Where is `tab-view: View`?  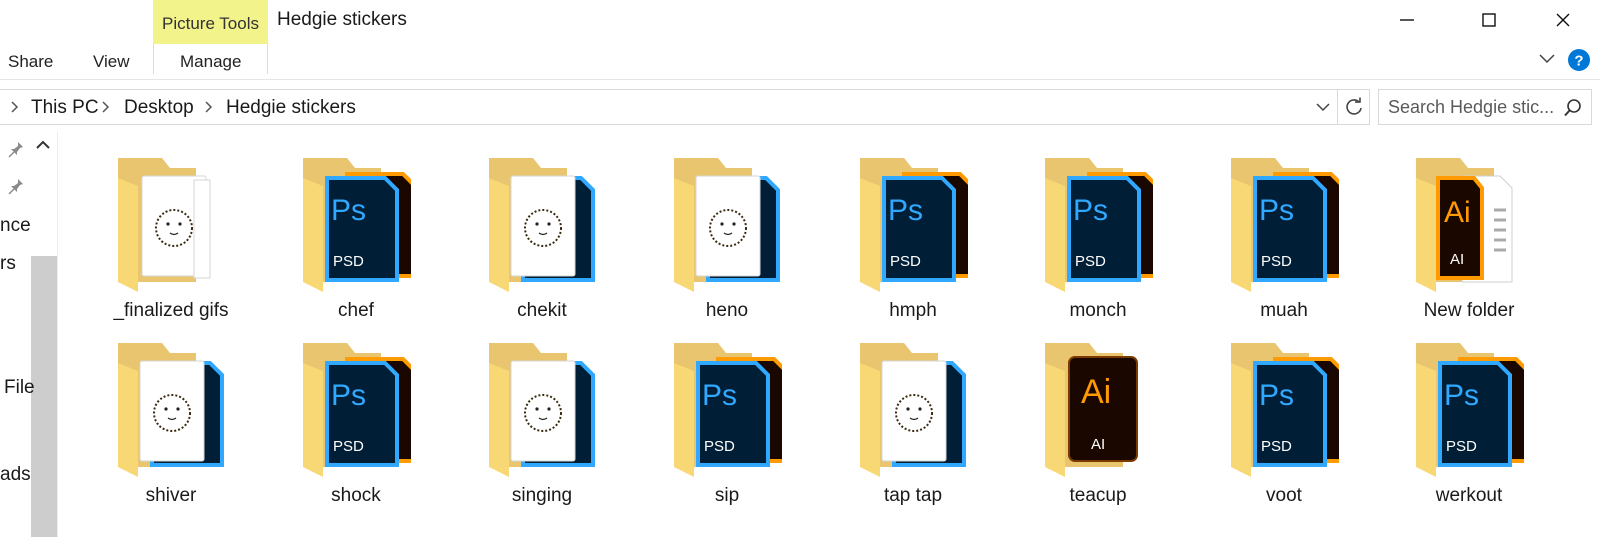 tab-view: View is located at coordinates (111, 62).